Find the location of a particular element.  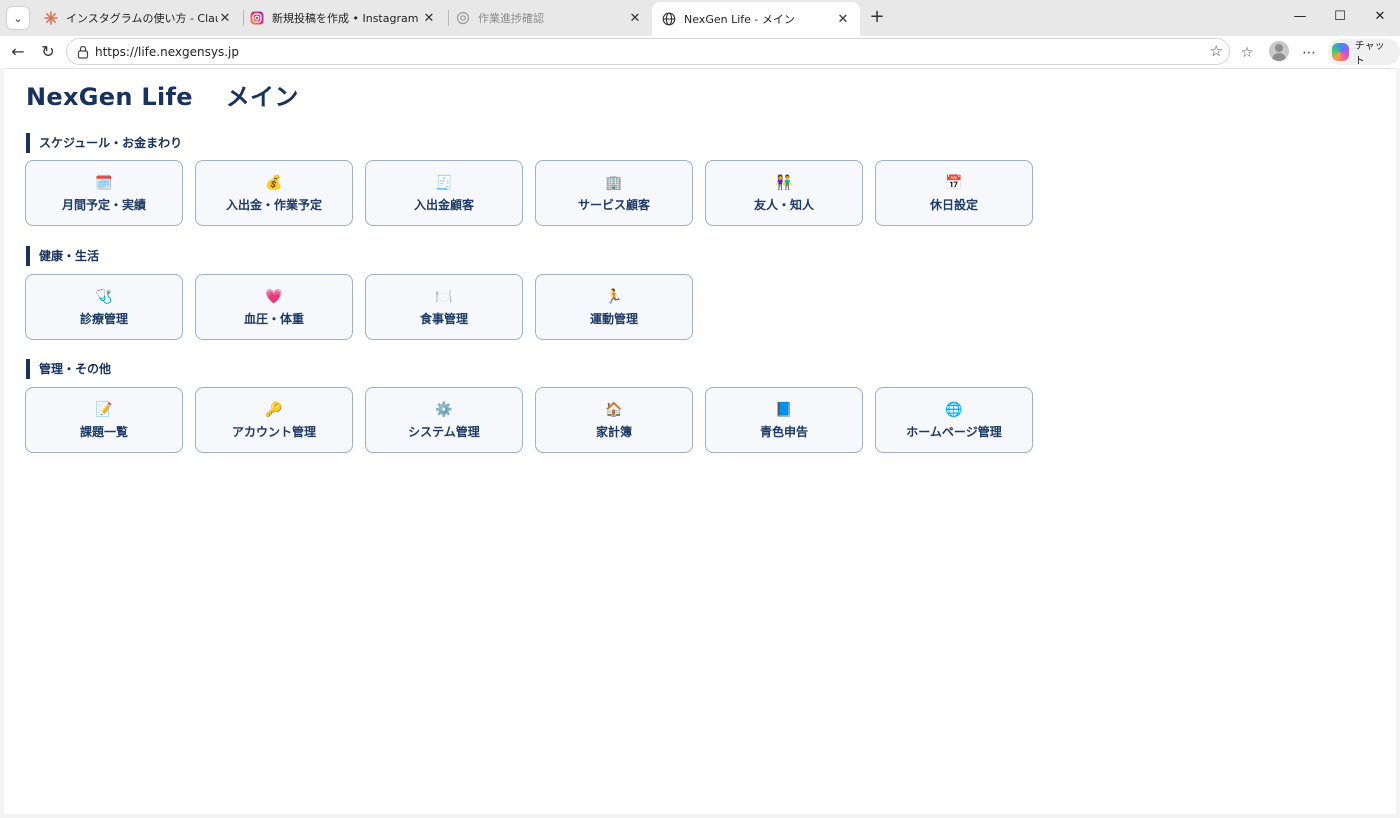

reload-icon: ↻ is located at coordinates (48, 51).